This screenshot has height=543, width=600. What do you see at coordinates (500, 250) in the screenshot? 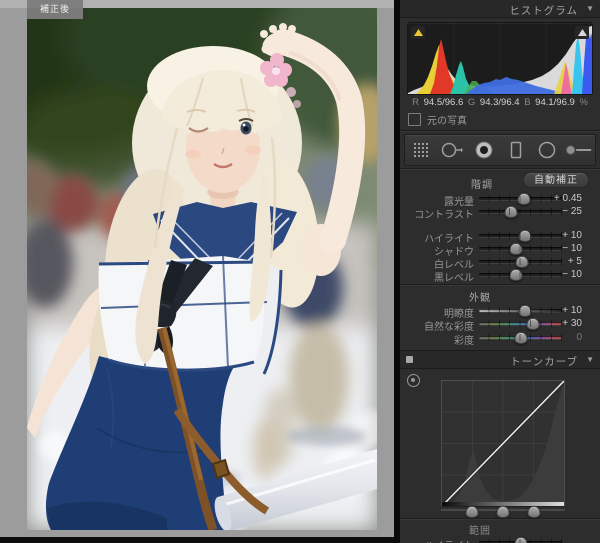
I see `slider-row-shadows: シャドウ − 10` at bounding box center [500, 250].